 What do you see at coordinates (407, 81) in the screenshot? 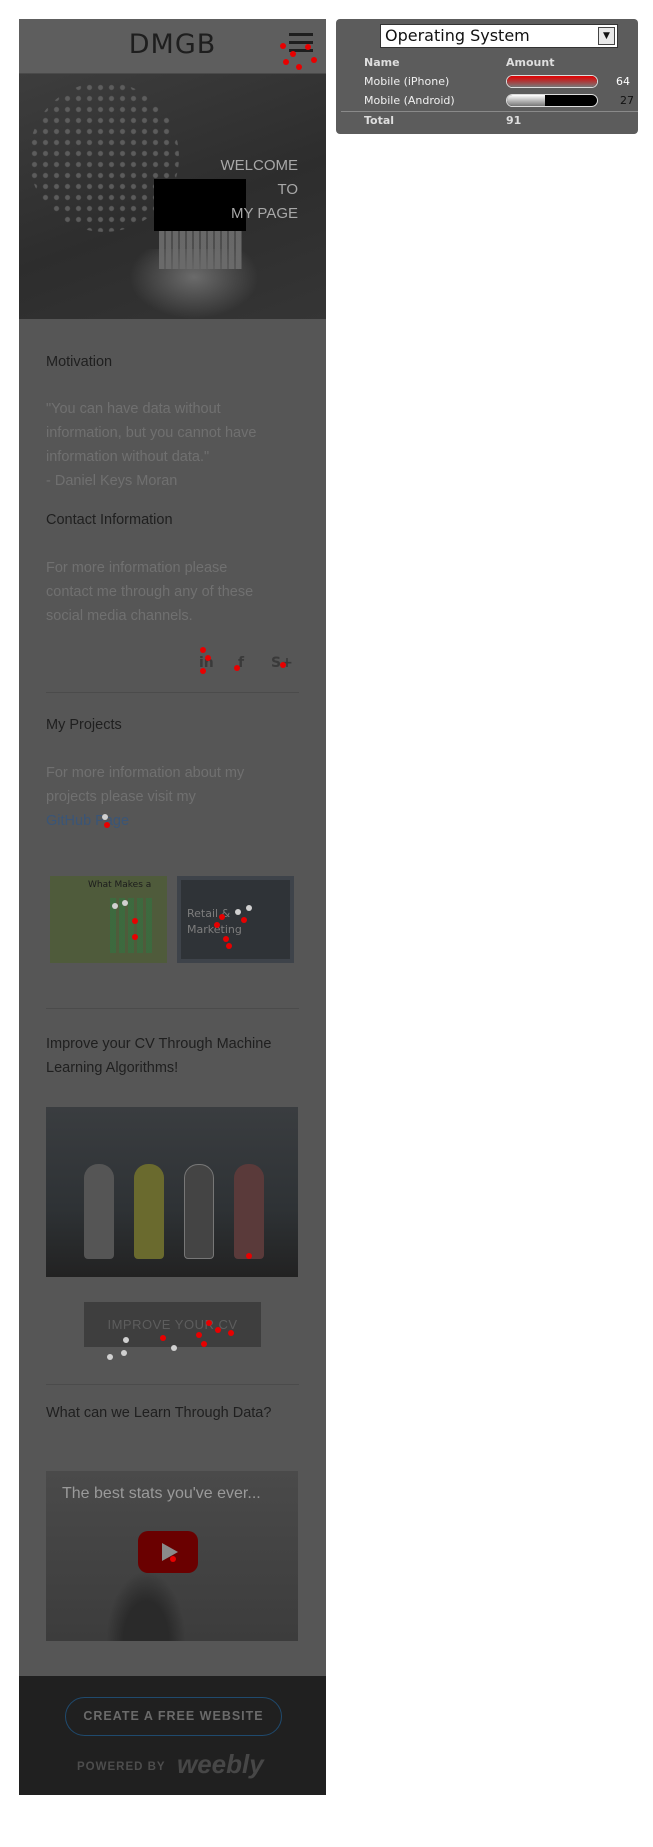
I see `row-label-iphone: Mobile (iPhone)` at bounding box center [407, 81].